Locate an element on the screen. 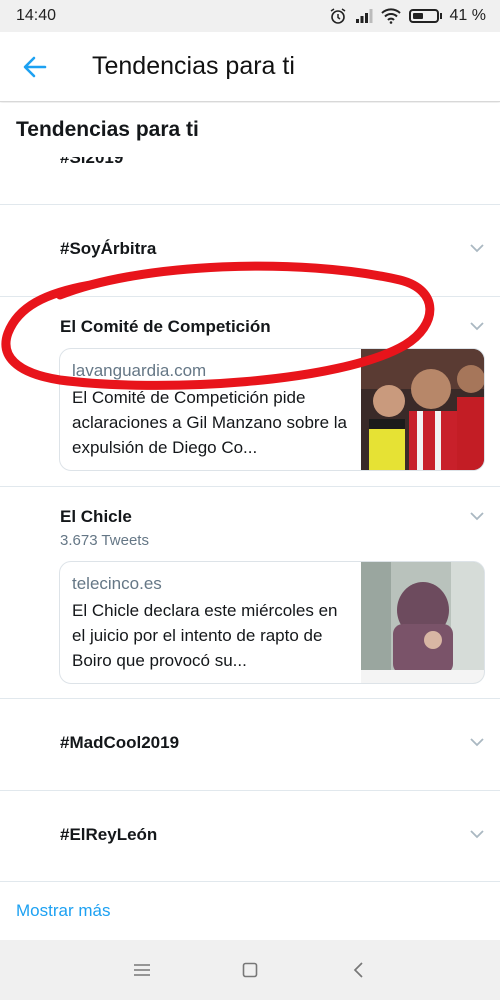 Image resolution: width=500 pixels, height=1000 pixels. section-title: Tendencias para ti is located at coordinates (250, 130).